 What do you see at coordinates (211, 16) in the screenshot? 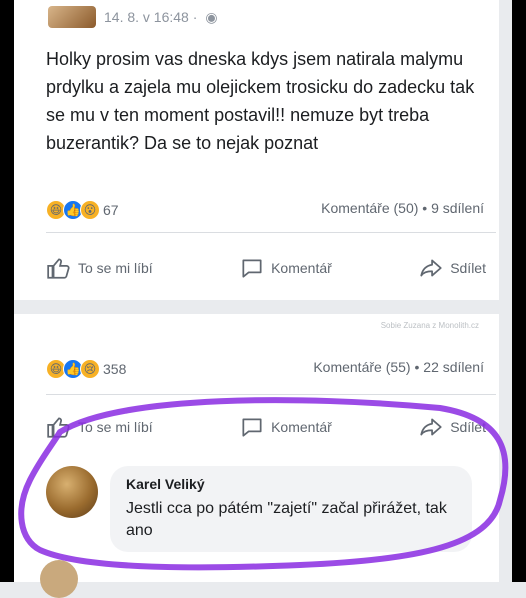
I see `globe-icon: ◉` at bounding box center [211, 16].